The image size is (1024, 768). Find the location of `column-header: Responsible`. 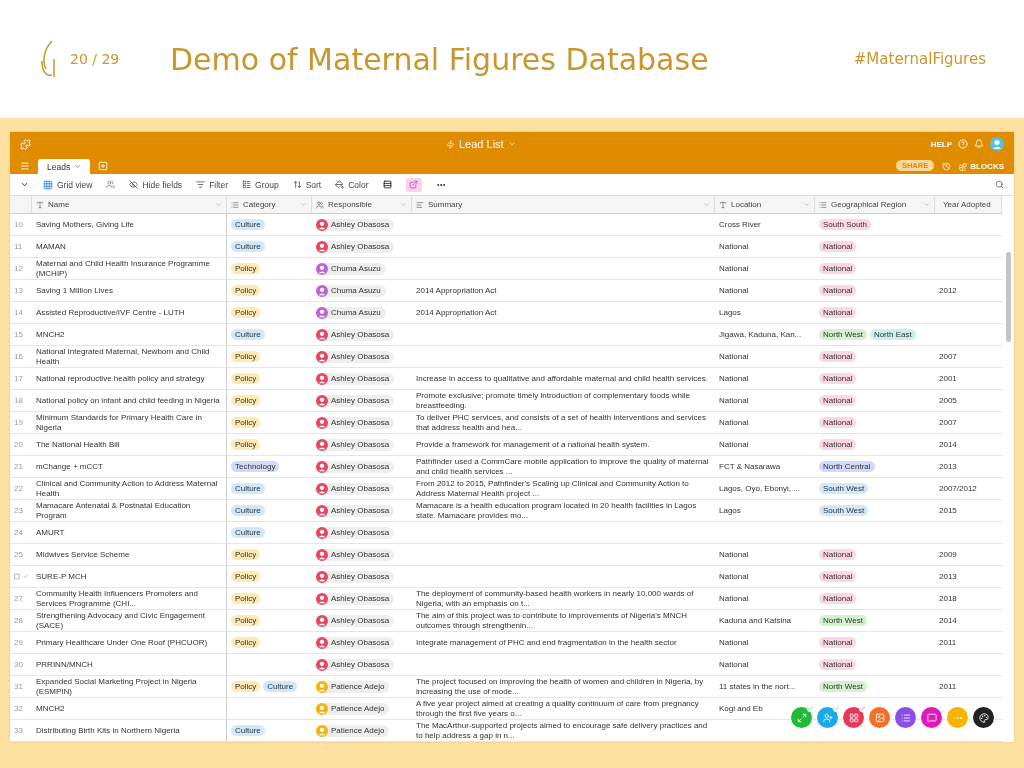

column-header: Responsible is located at coordinates (362, 205).